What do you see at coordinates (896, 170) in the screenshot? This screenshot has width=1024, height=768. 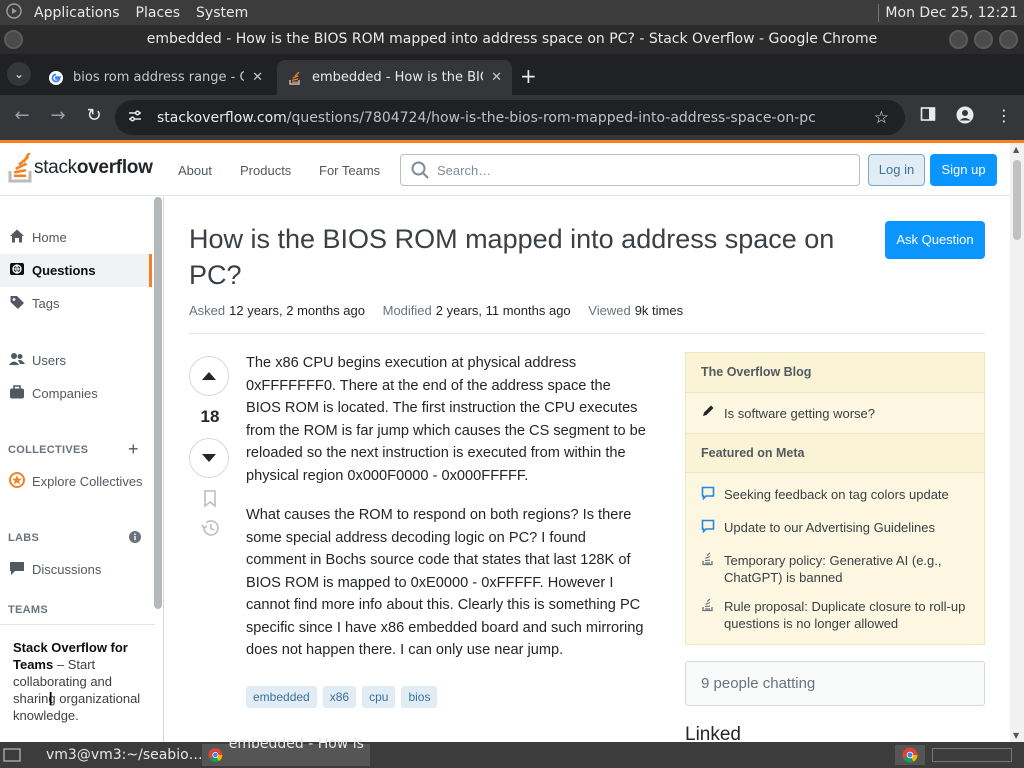 I see `login-button: Log in` at bounding box center [896, 170].